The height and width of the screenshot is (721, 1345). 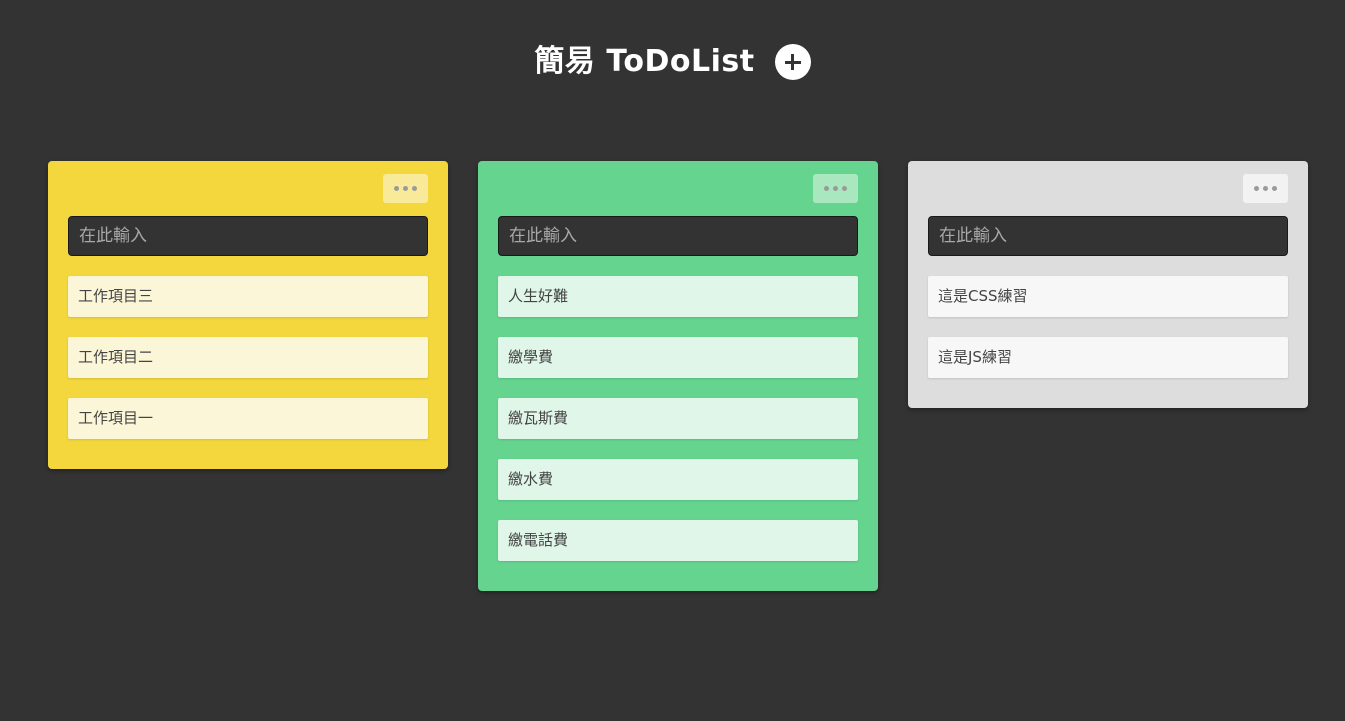 I want to click on todo-item: 繳瓦斯費, so click(x=678, y=418).